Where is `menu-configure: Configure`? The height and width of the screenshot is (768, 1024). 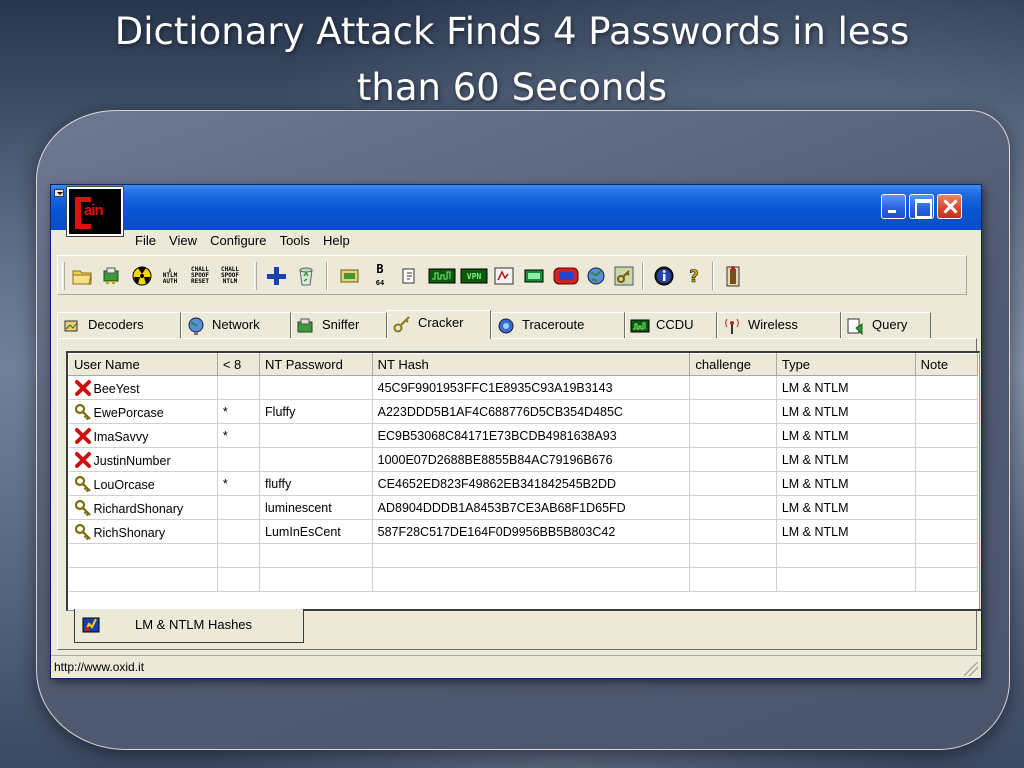
menu-configure: Configure is located at coordinates (238, 241).